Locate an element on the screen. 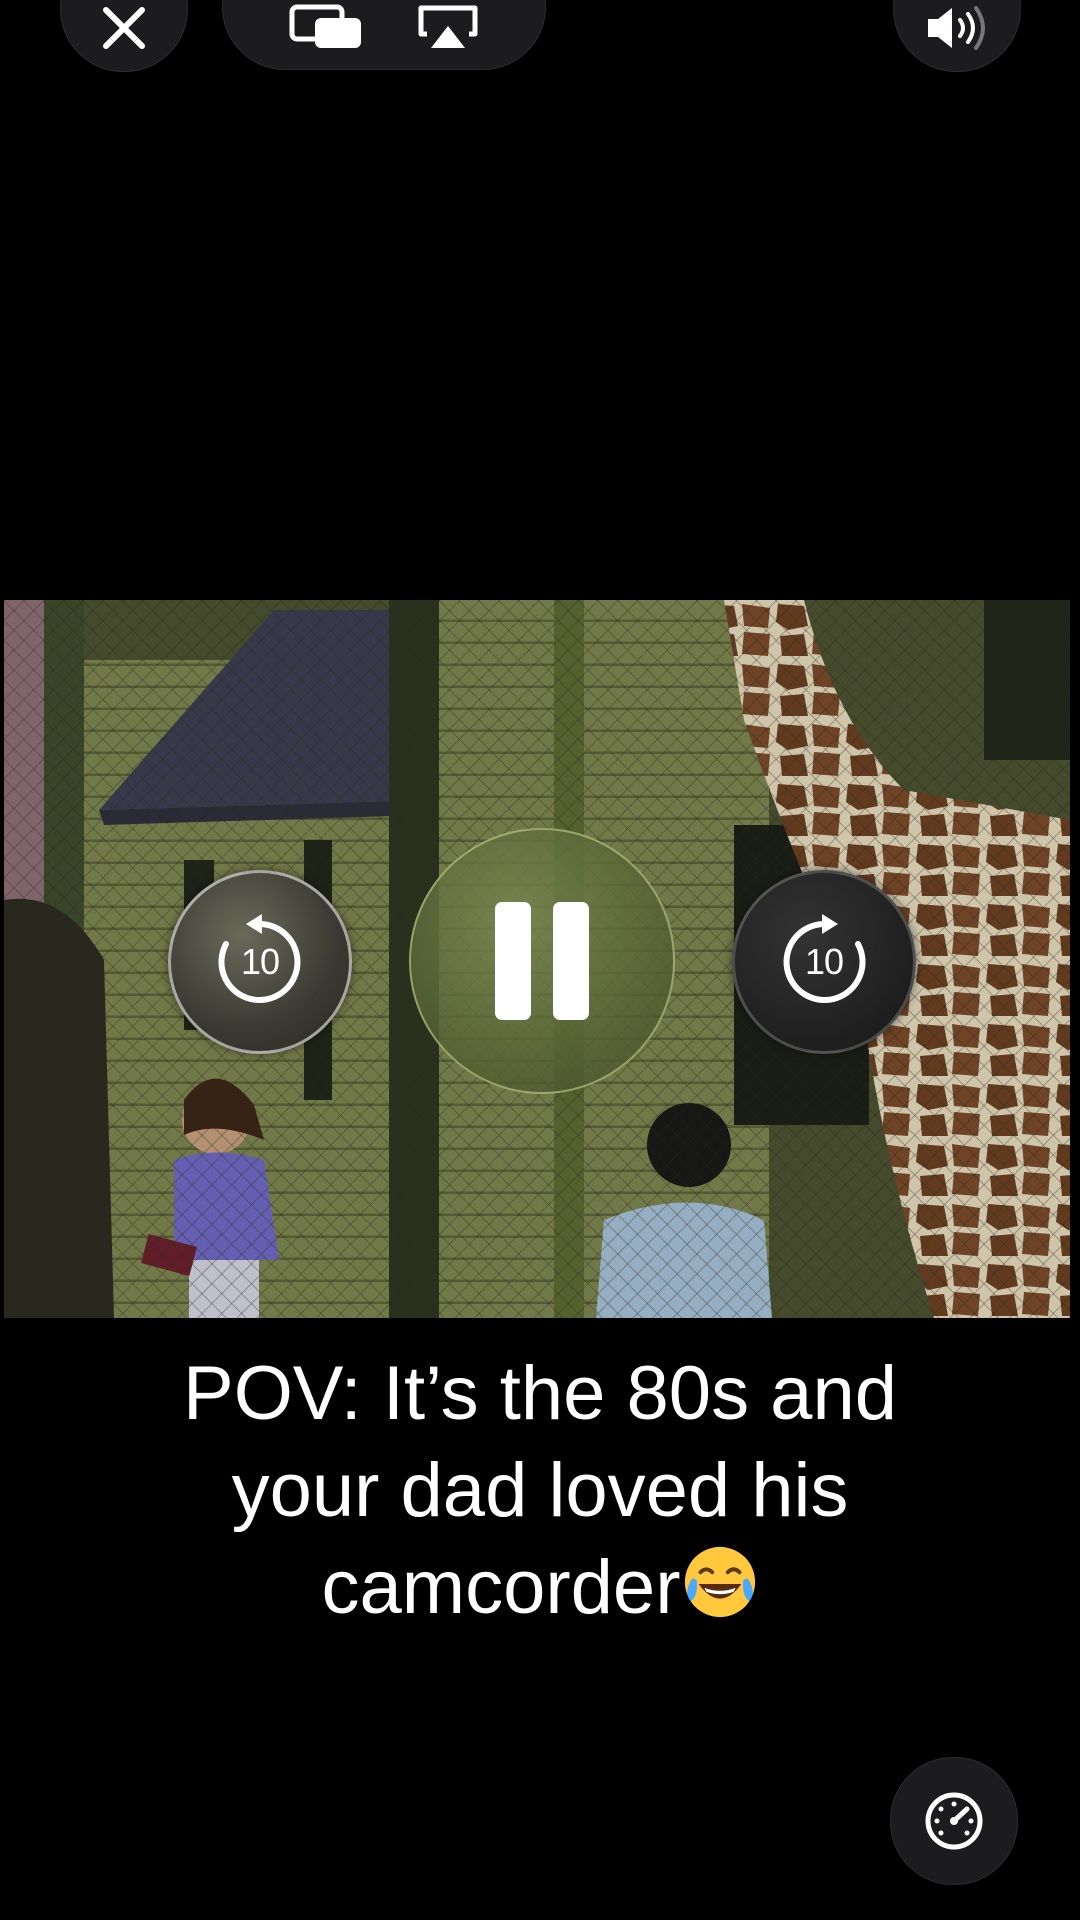  volume-button is located at coordinates (957, 36).